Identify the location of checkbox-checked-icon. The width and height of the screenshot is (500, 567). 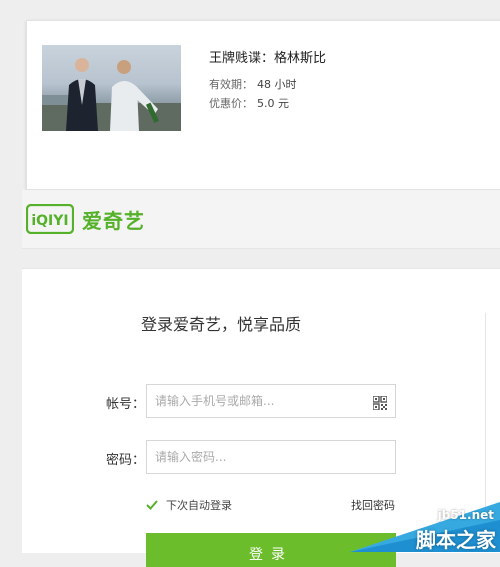
(152, 505).